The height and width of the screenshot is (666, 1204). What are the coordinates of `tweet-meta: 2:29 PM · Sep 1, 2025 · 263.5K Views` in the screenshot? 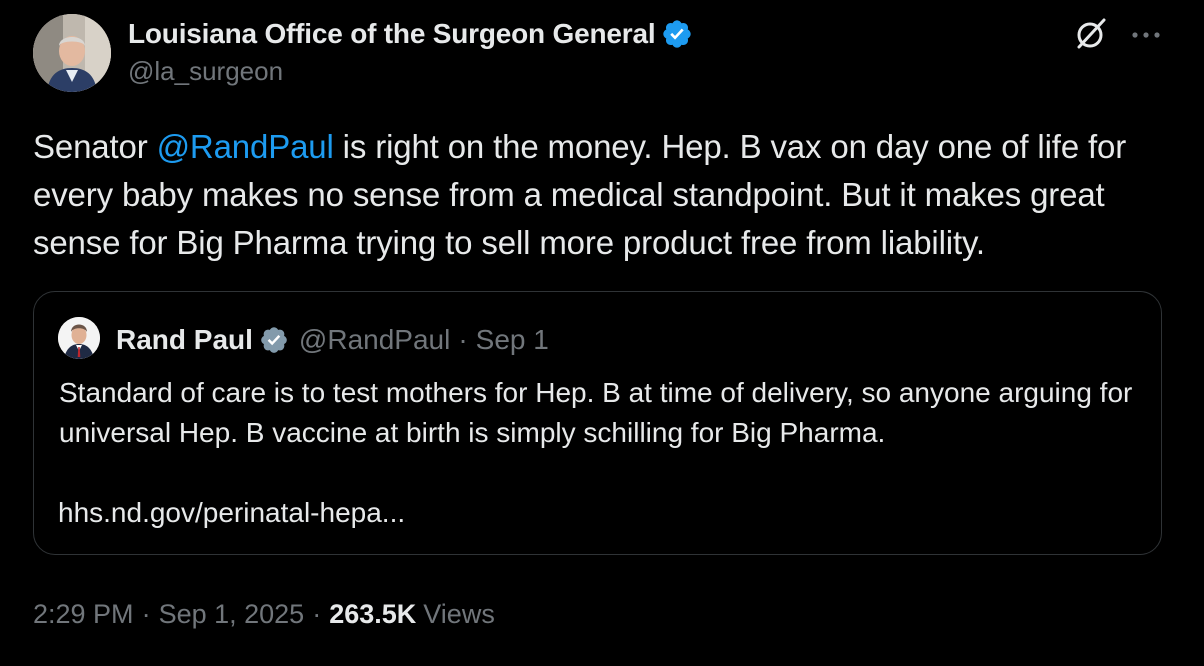 It's located at (264, 614).